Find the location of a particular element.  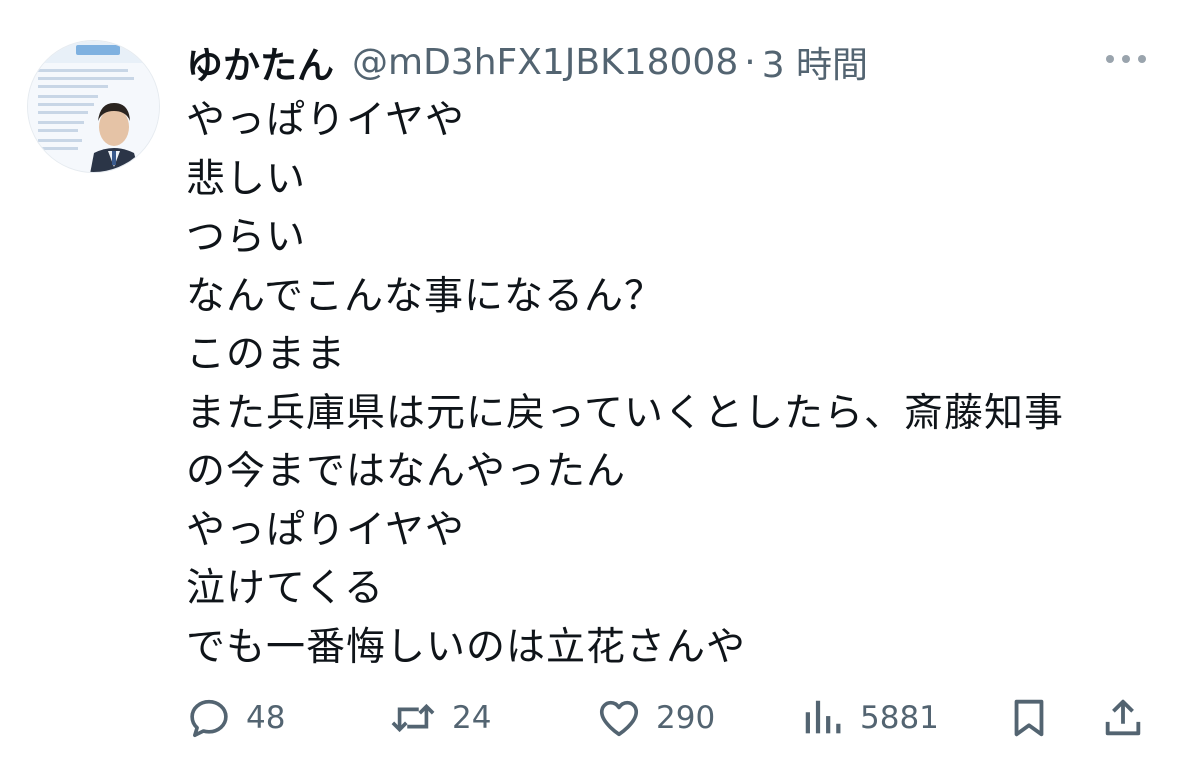

tweet-line: このまま is located at coordinates (266, 354).